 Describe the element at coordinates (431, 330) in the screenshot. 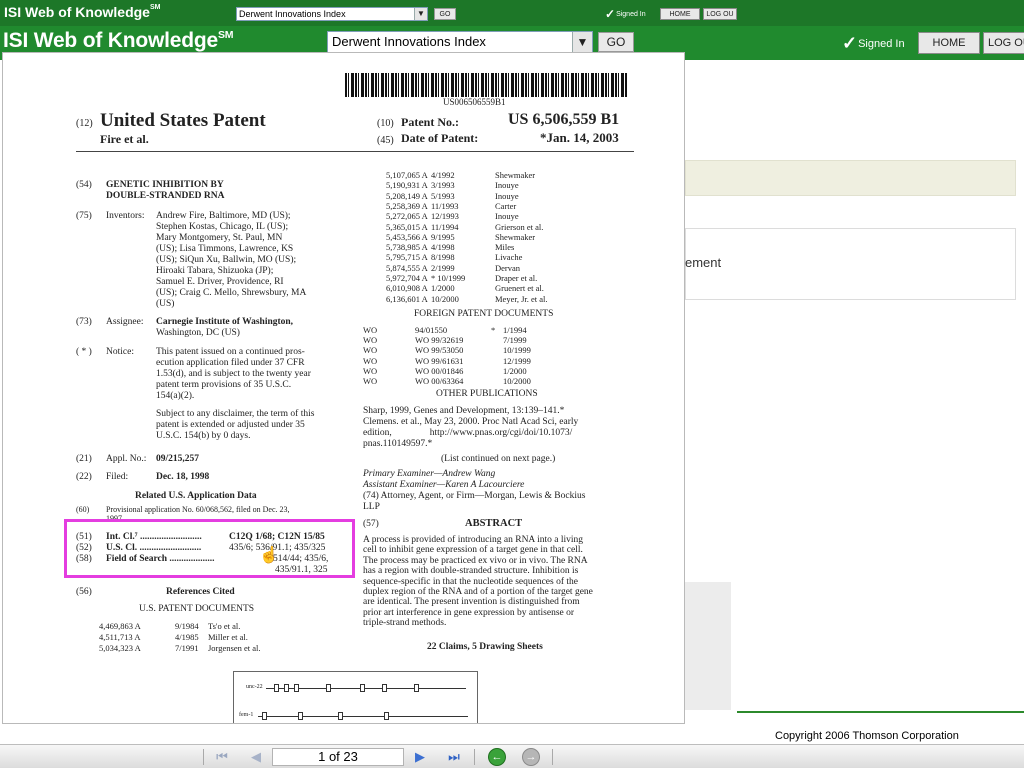

I see `foreign-ref-number: 94/01550` at that location.